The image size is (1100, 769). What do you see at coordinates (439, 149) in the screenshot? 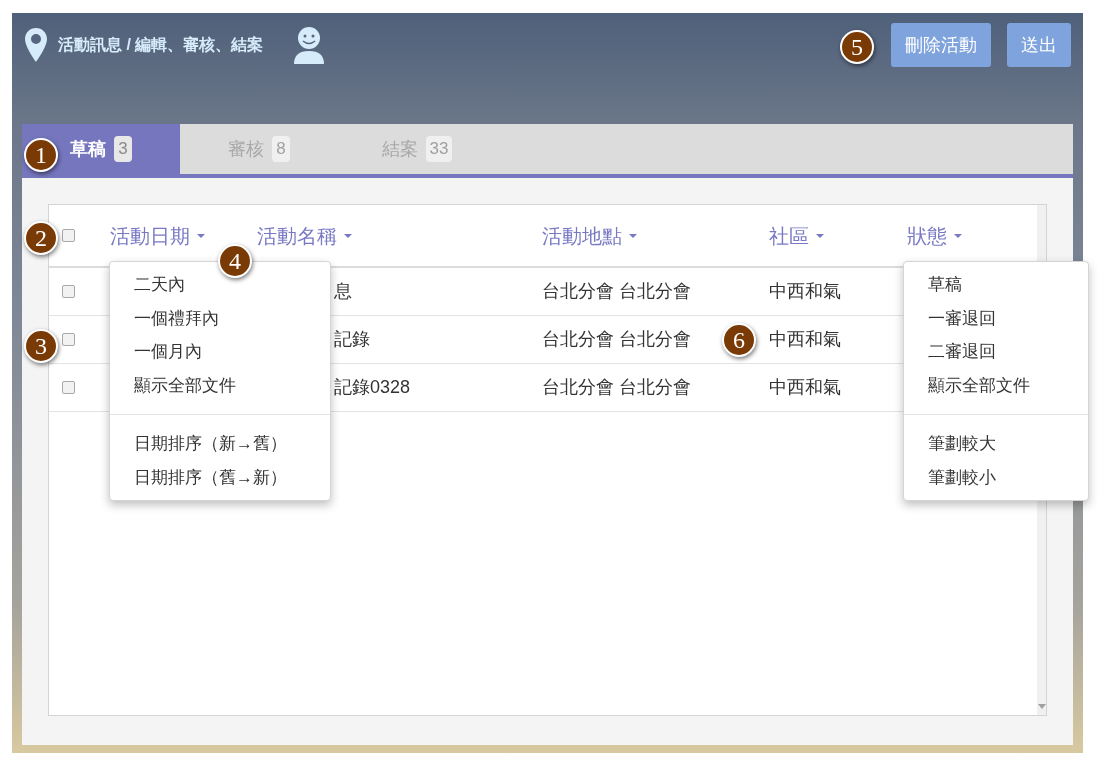
I see `count-badge: 33` at bounding box center [439, 149].